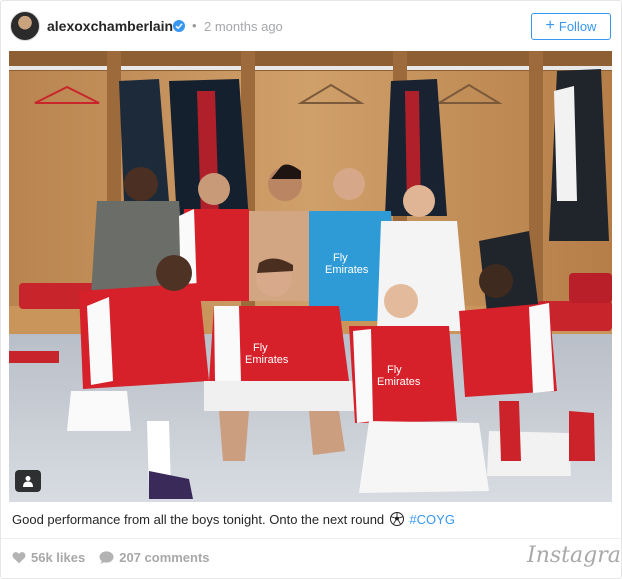  I want to click on likes-count: 56k likes, so click(48, 557).